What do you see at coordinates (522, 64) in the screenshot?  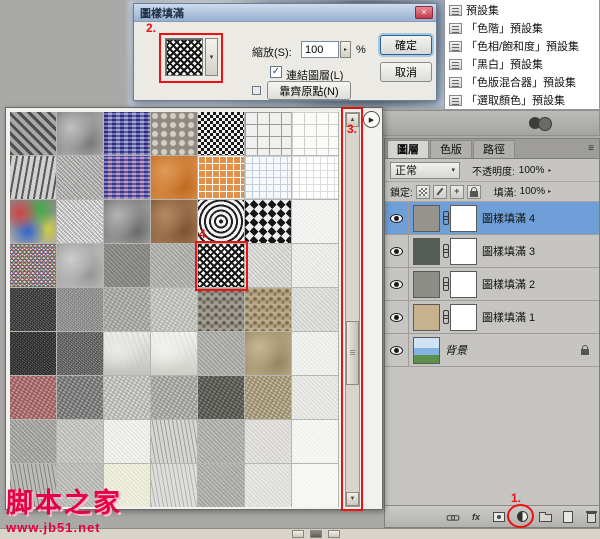 I see `preset-menu-item: 「黑白」預設集` at bounding box center [522, 64].